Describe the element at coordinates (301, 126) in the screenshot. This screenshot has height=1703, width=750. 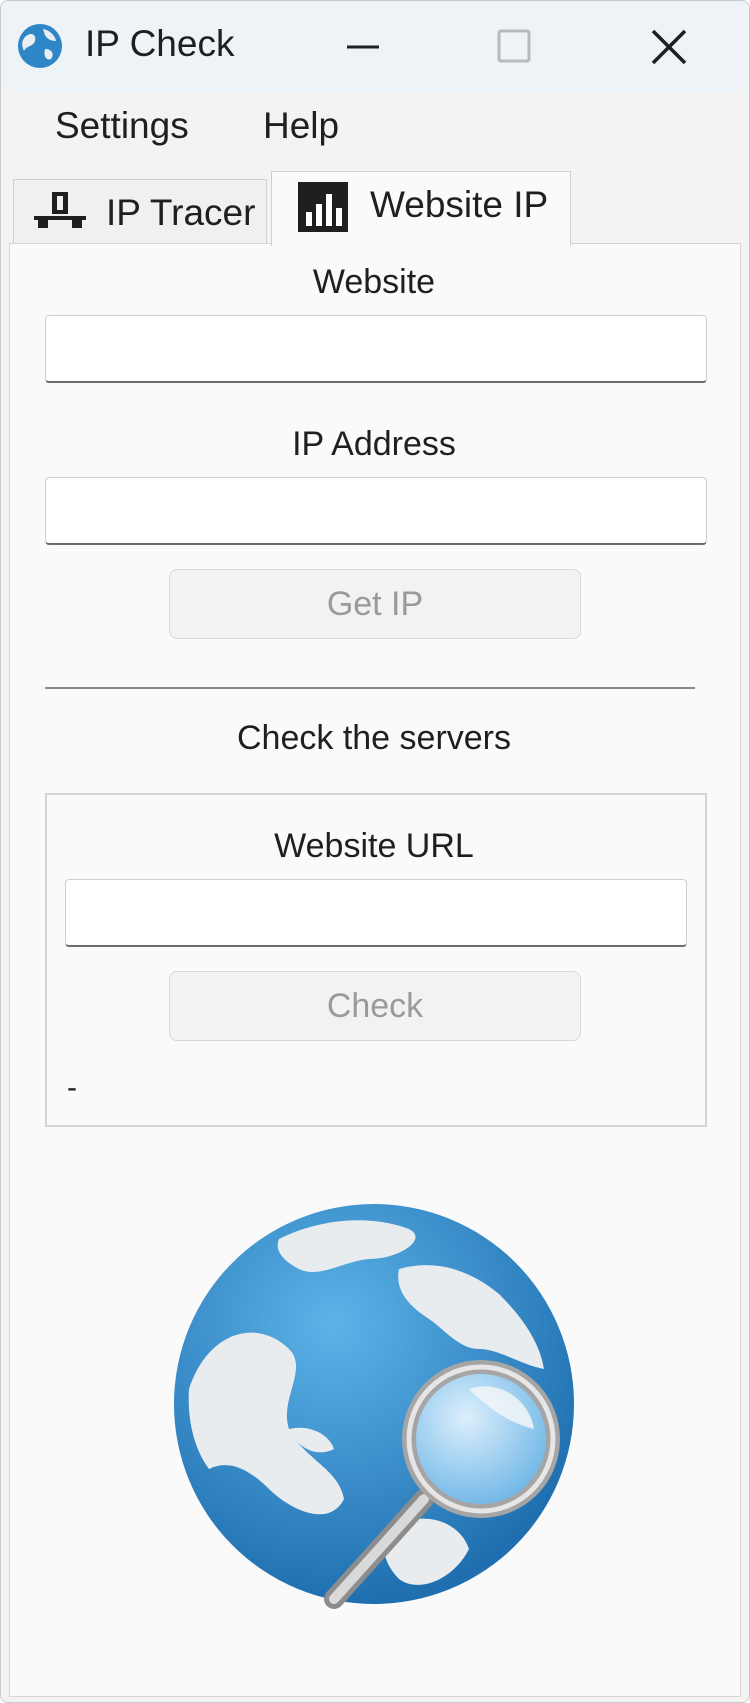
I see `menu-help: Help` at that location.